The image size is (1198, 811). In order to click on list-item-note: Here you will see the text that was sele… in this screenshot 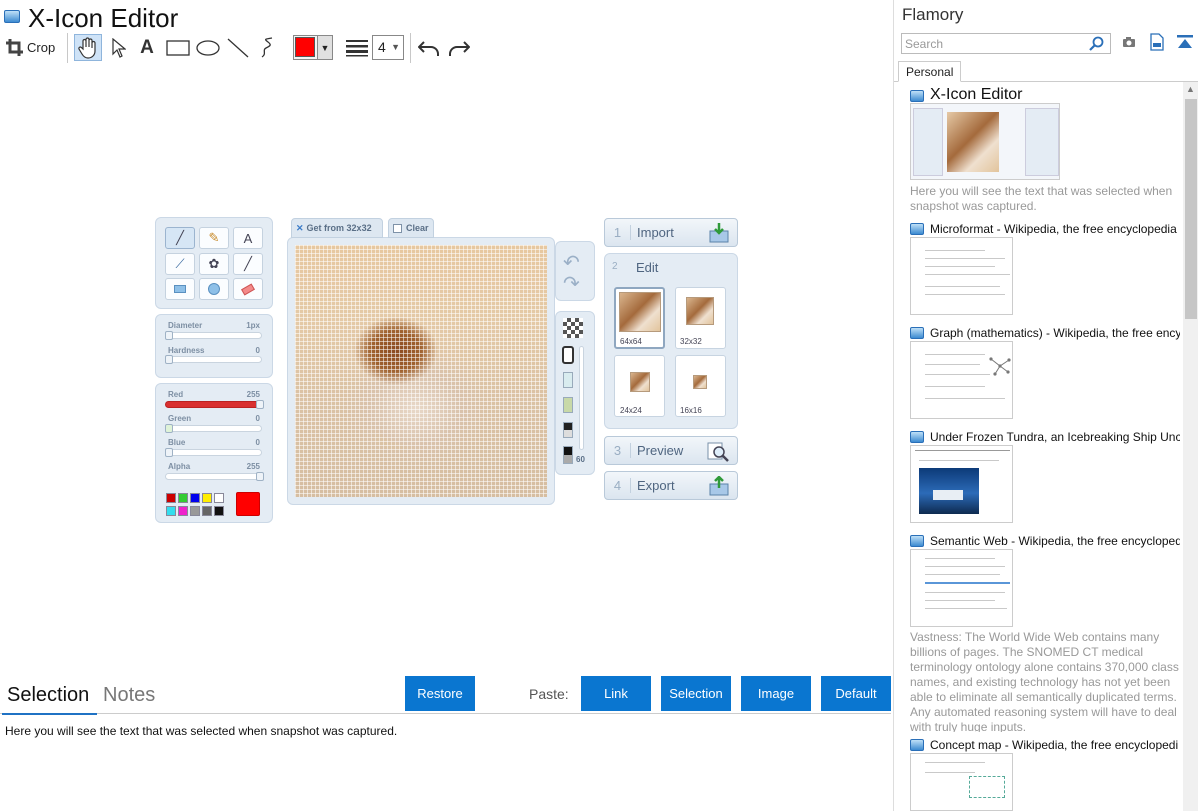, I will do `click(1041, 198)`.